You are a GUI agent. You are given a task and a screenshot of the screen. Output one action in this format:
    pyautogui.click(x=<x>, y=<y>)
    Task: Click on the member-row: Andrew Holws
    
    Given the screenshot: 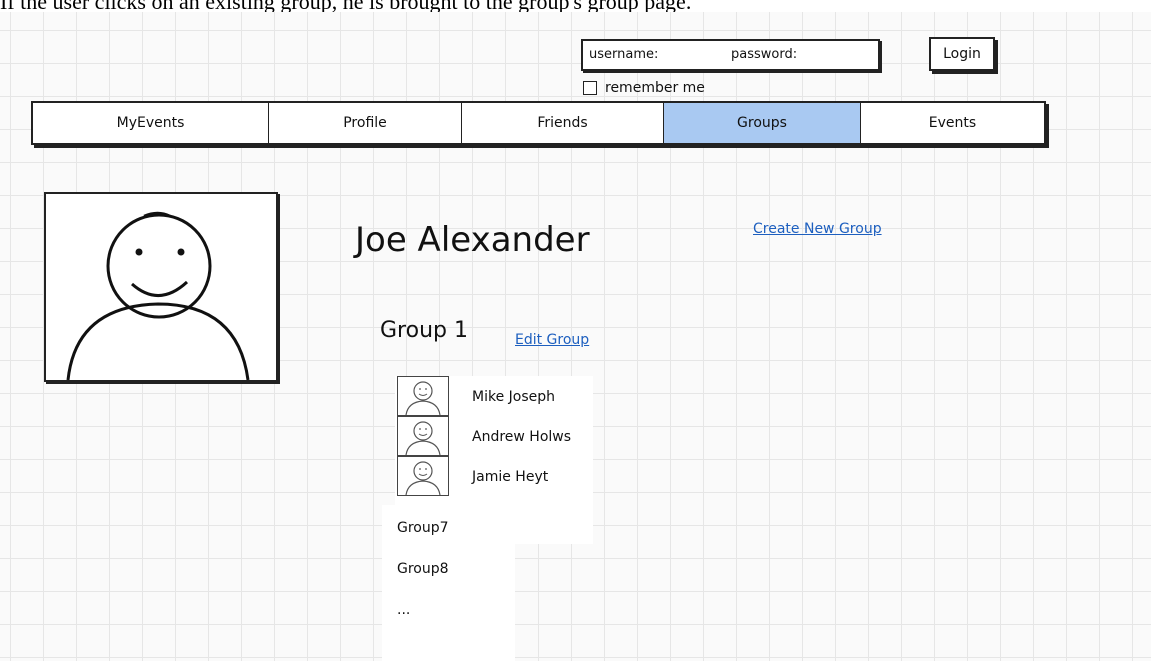 What is the action you would take?
    pyautogui.click(x=494, y=436)
    